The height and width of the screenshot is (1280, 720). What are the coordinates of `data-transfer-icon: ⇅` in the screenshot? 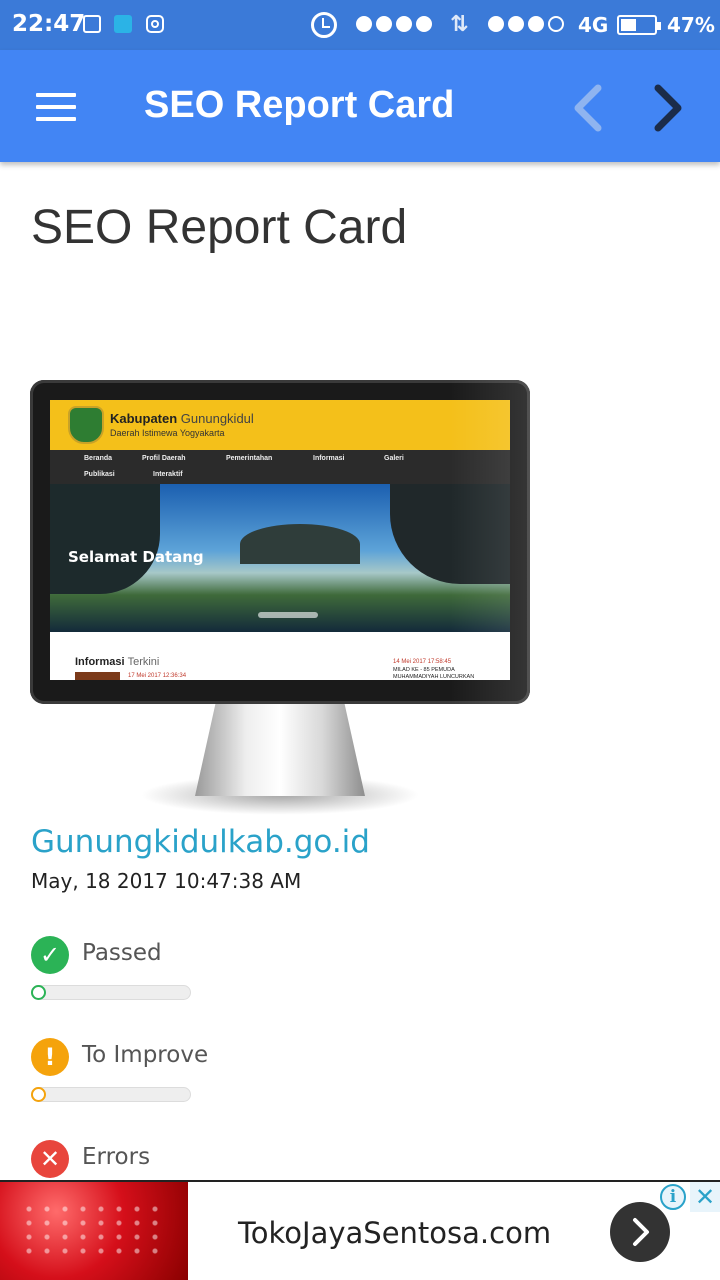 It's located at (459, 24).